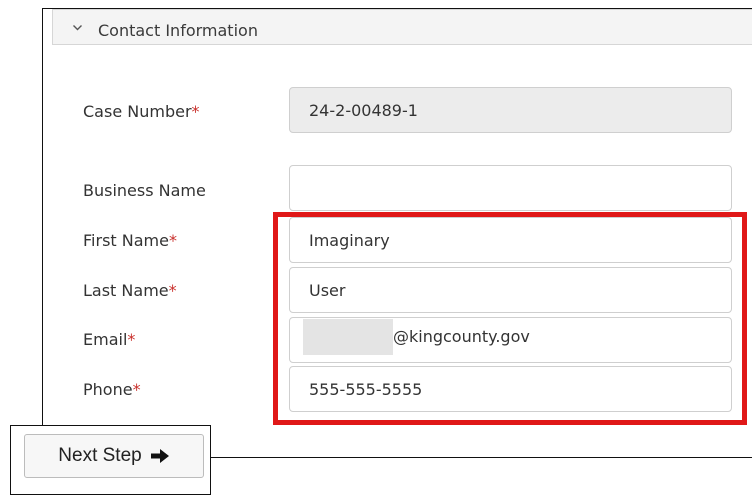 The width and height of the screenshot is (752, 495). I want to click on first-name-label: First Name*, so click(130, 240).